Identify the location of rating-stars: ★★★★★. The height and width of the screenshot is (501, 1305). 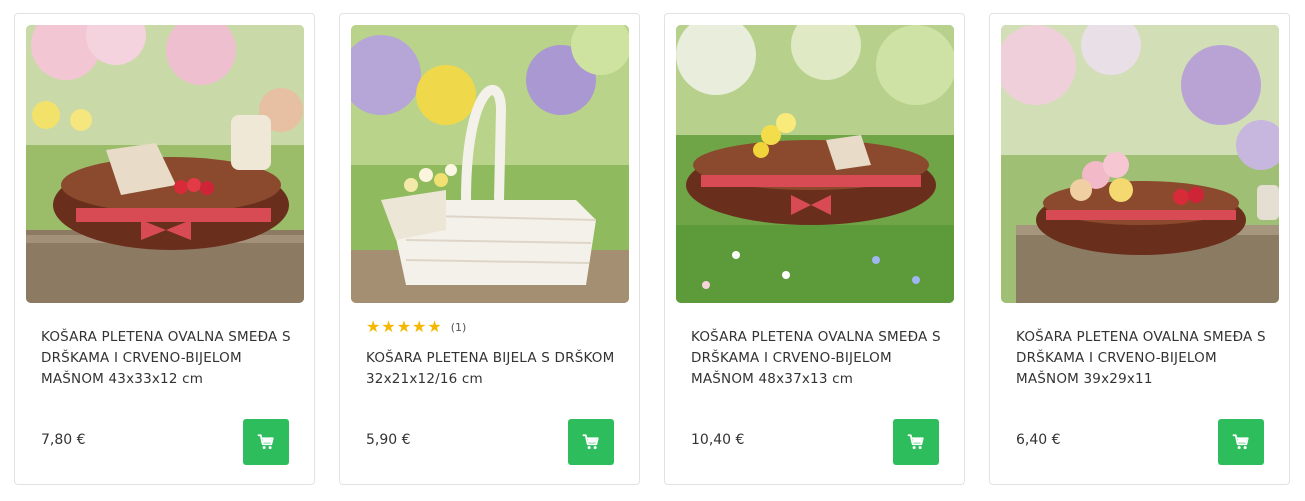
(404, 326).